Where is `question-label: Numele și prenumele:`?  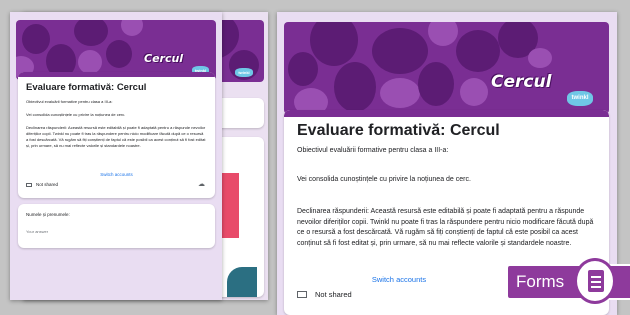
question-label: Numele și prenumele: is located at coordinates (48, 214).